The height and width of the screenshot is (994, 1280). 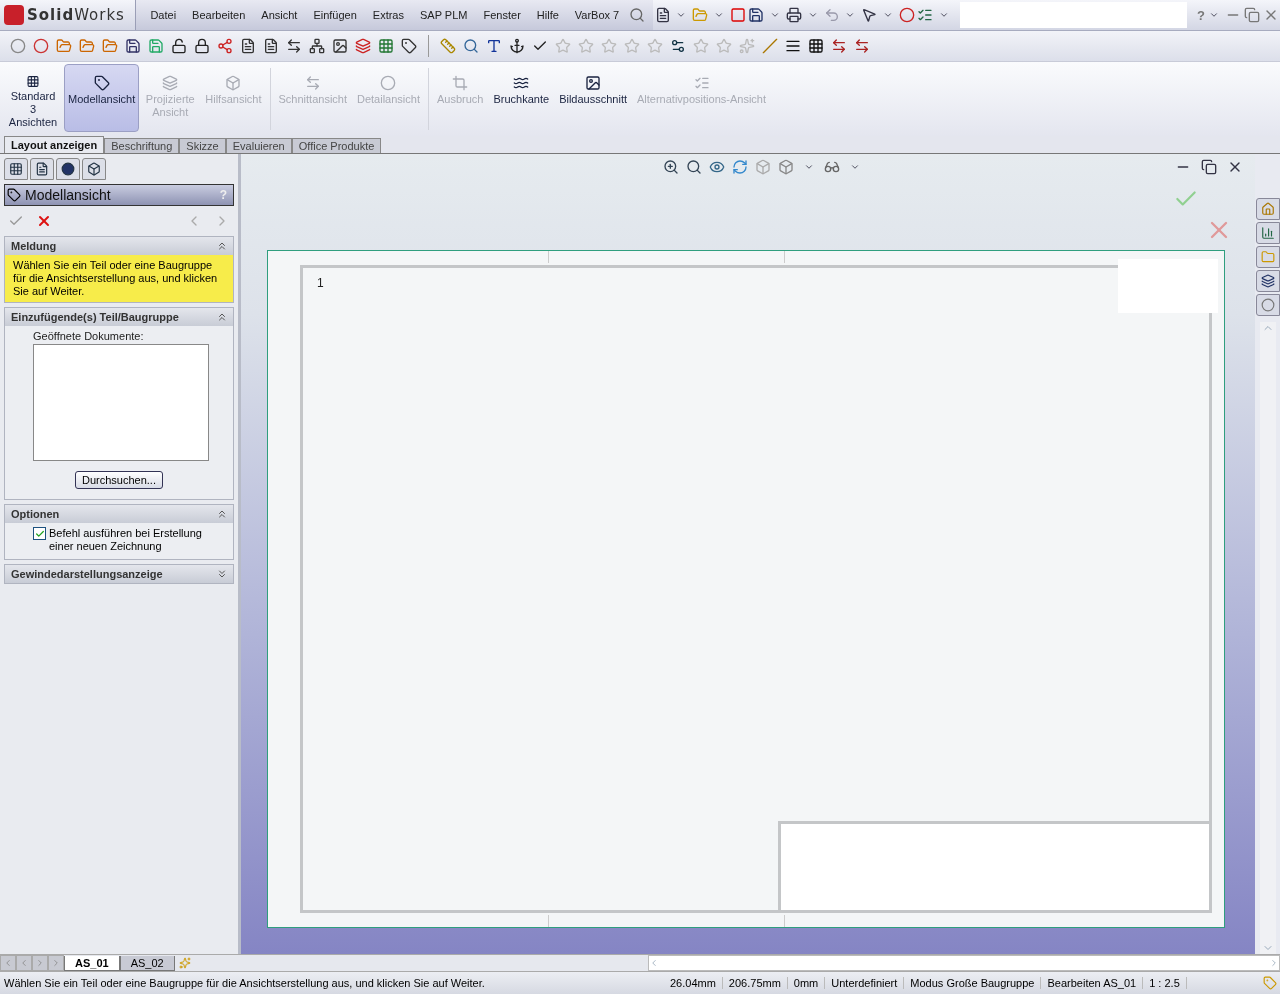 I want to click on help-button: ?, so click(x=1200, y=15).